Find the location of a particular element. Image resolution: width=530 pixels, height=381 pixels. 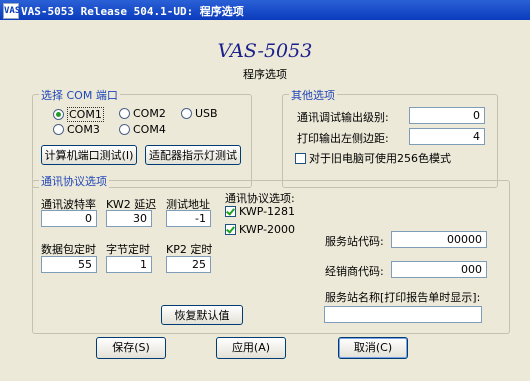

app-heading: VAS-5053 is located at coordinates (265, 51).